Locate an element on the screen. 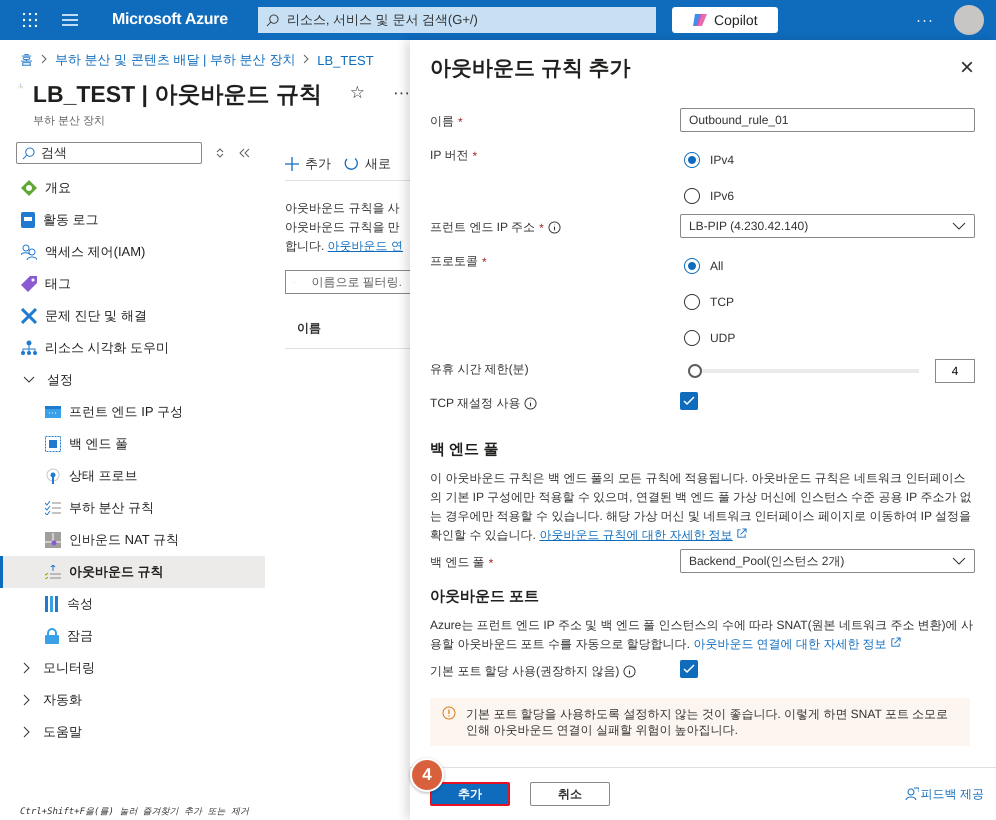  page-subtitle: 부하 분산 장치 is located at coordinates (69, 121).